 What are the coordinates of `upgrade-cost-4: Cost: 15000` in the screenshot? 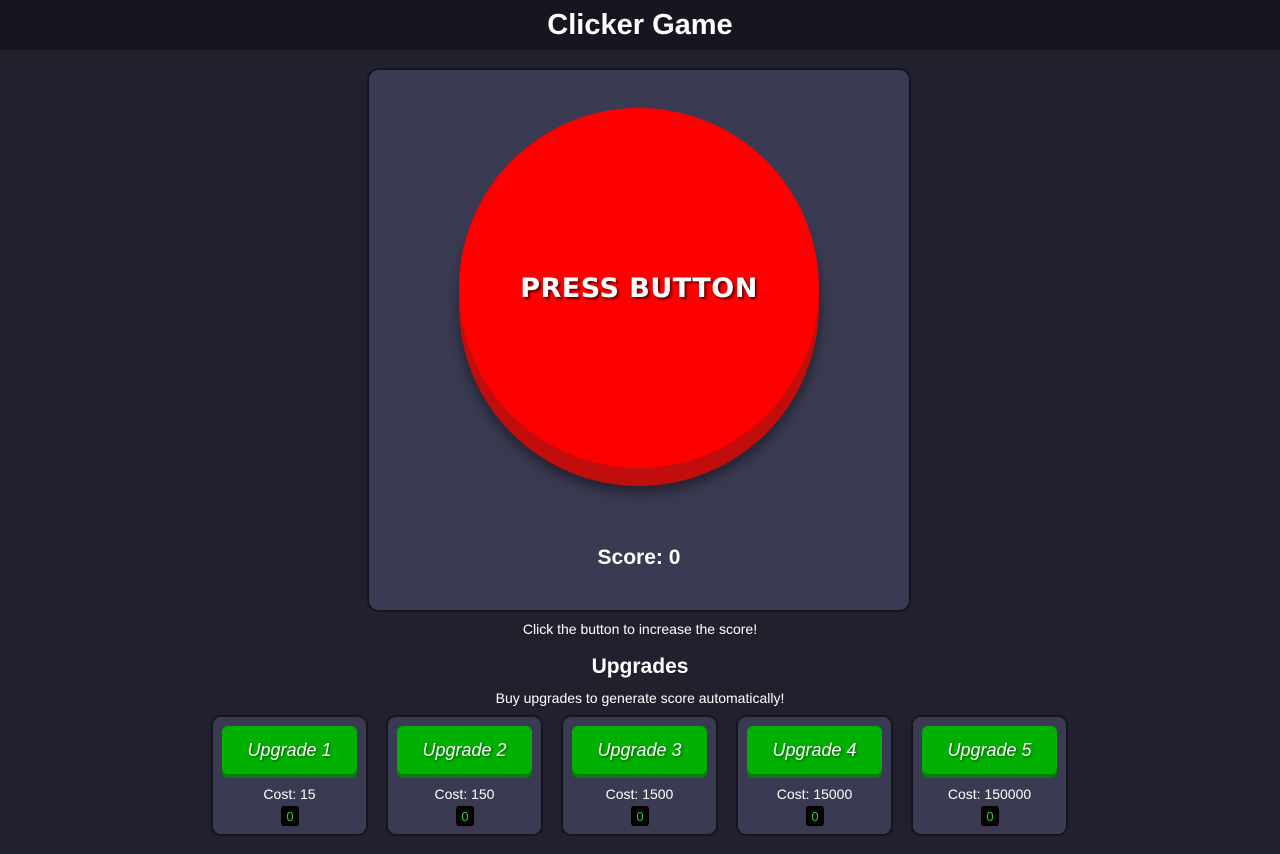 It's located at (814, 794).